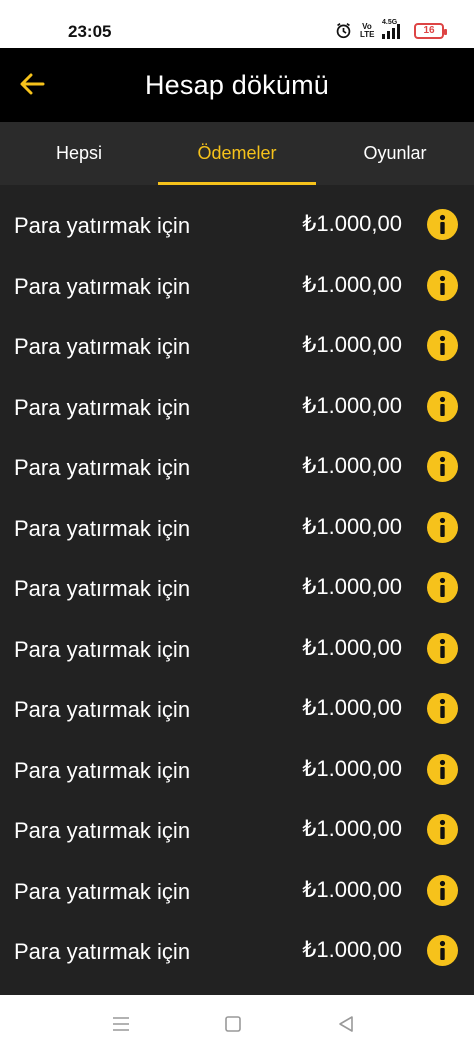 This screenshot has height=1053, width=474. I want to click on status-icons: Vo LTE 4.5G 16, so click(391, 29).